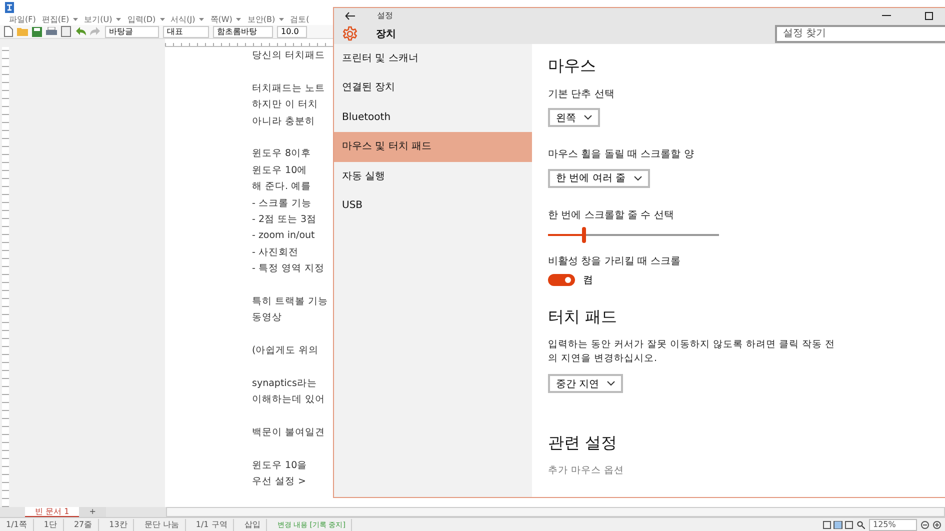 The image size is (945, 531). Describe the element at coordinates (300, 19) in the screenshot. I see `menu-item: 검토(` at that location.